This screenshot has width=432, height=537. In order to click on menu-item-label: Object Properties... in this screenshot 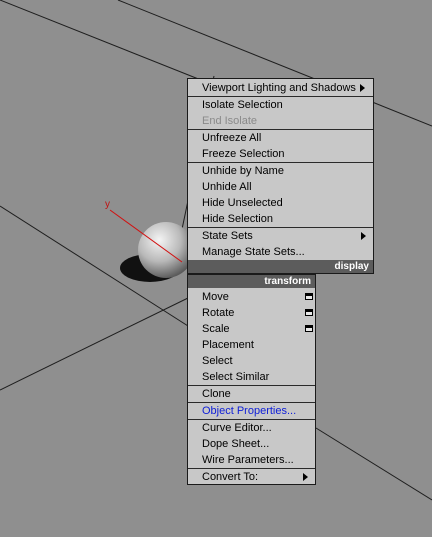, I will do `click(249, 411)`.